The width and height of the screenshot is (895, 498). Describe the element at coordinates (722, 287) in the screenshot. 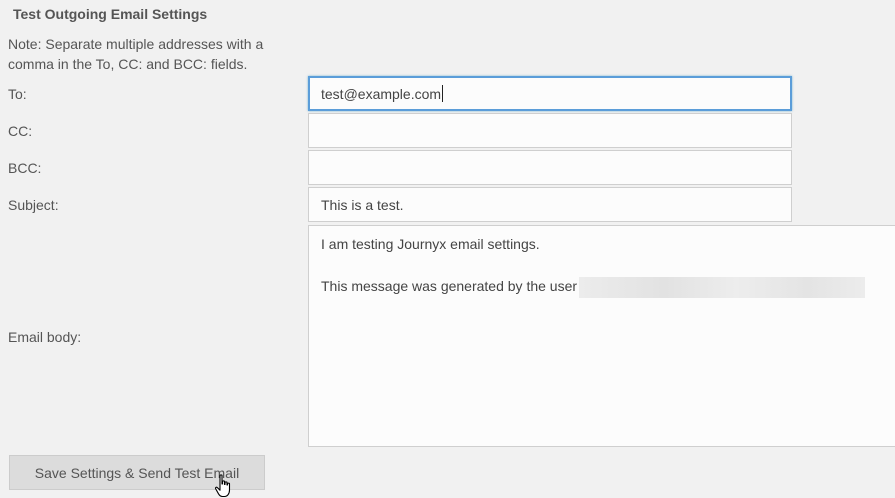

I see `redacted-username` at that location.